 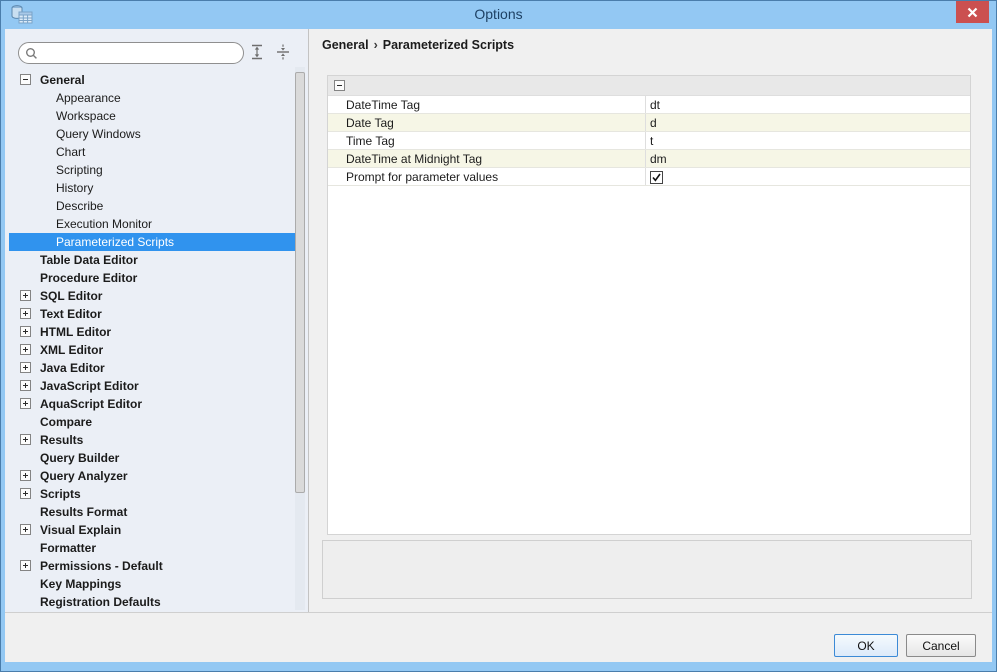 I want to click on property-name: Time Tag, so click(x=487, y=140).